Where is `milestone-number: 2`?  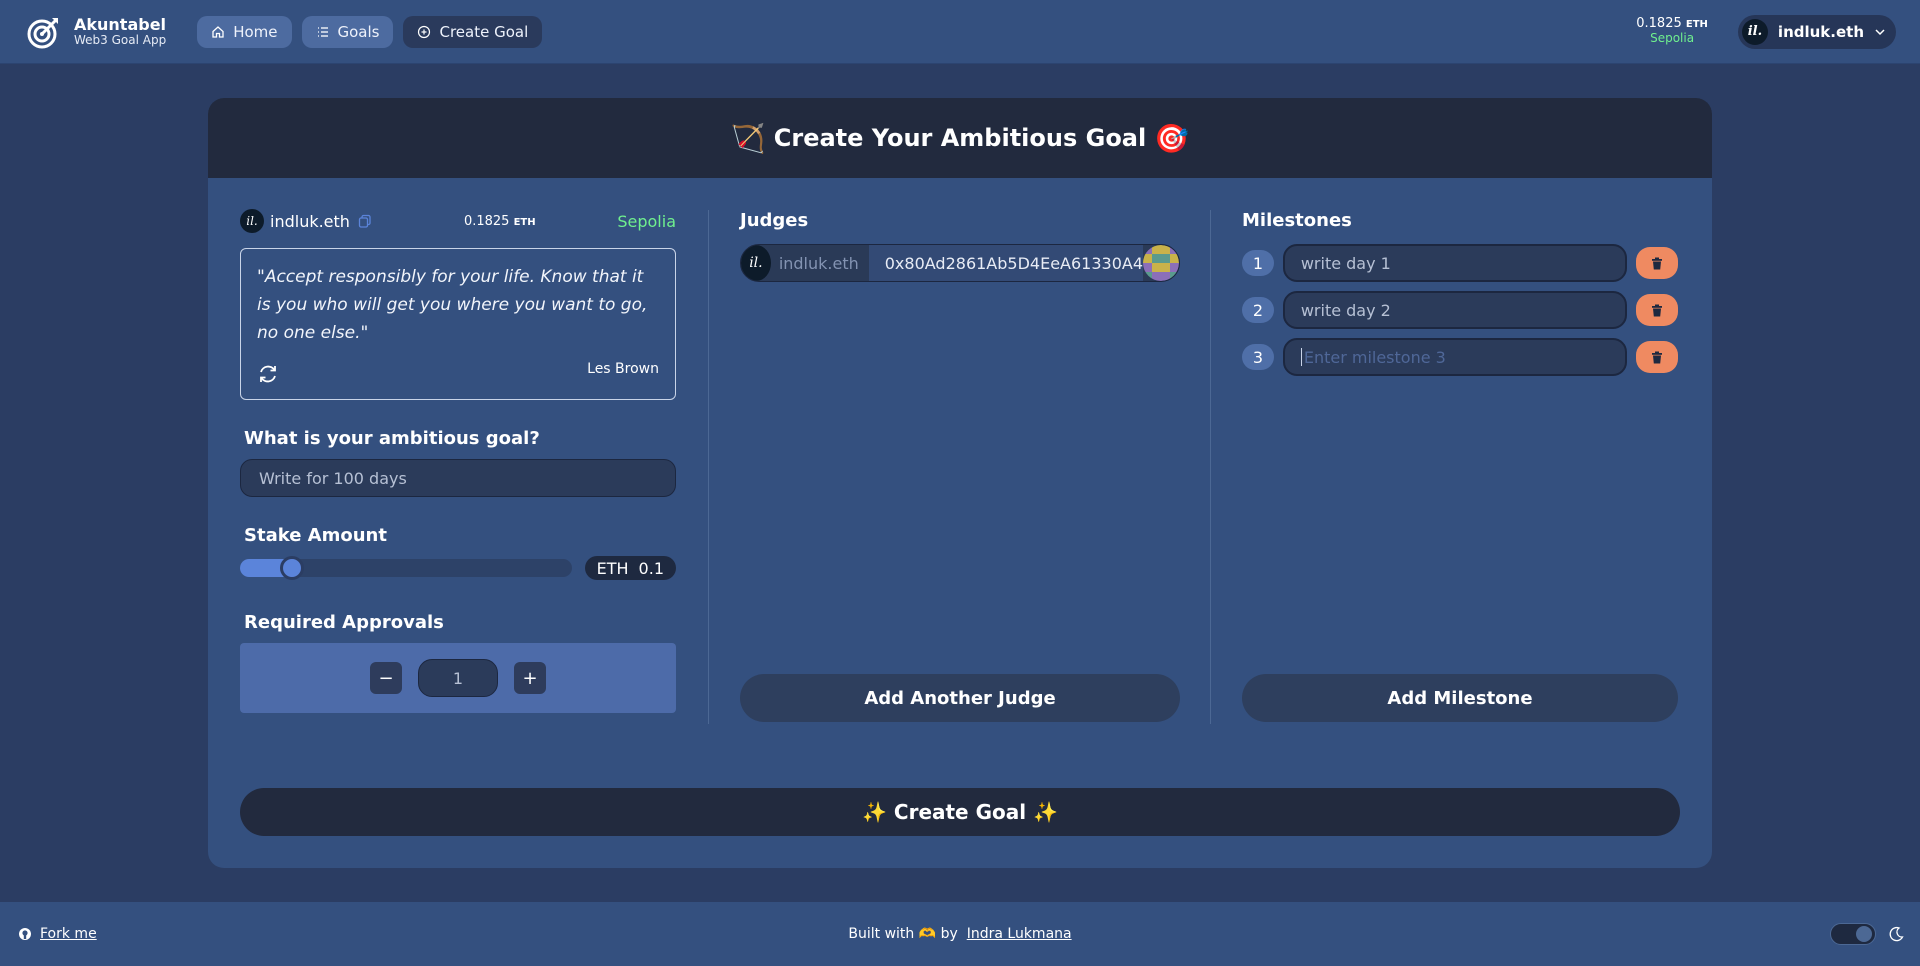 milestone-number: 2 is located at coordinates (1258, 310).